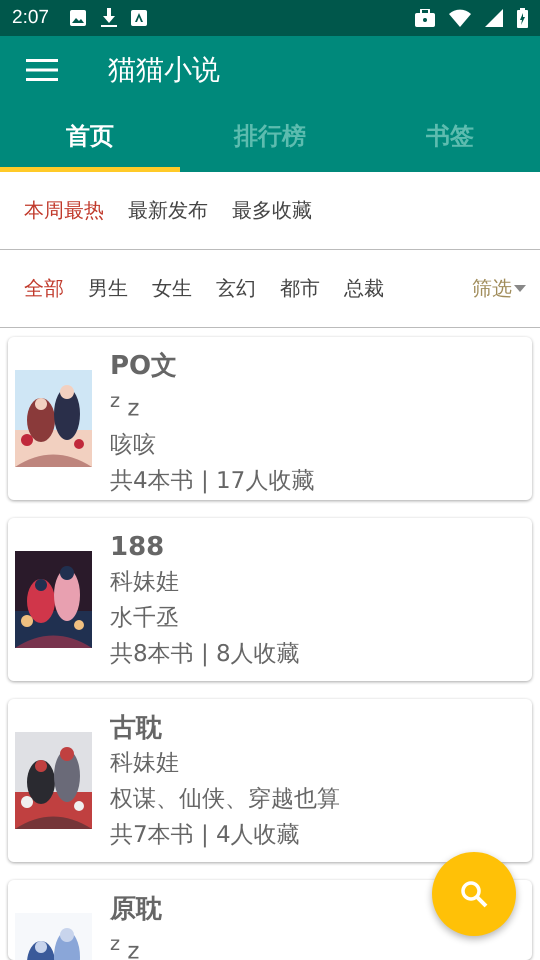 This screenshot has width=540, height=960. I want to click on search-icon, so click(474, 894).